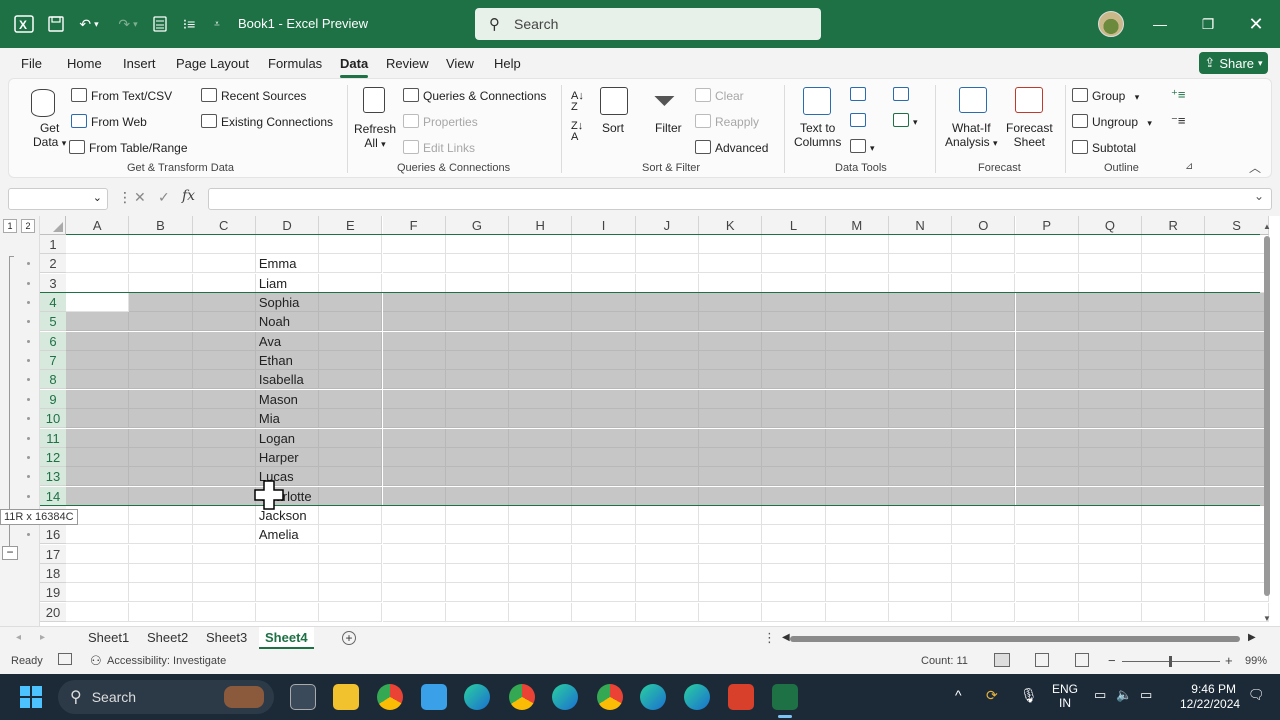 This screenshot has height=720, width=1280. I want to click on scroll-right-icon: ▶, so click(1252, 637).